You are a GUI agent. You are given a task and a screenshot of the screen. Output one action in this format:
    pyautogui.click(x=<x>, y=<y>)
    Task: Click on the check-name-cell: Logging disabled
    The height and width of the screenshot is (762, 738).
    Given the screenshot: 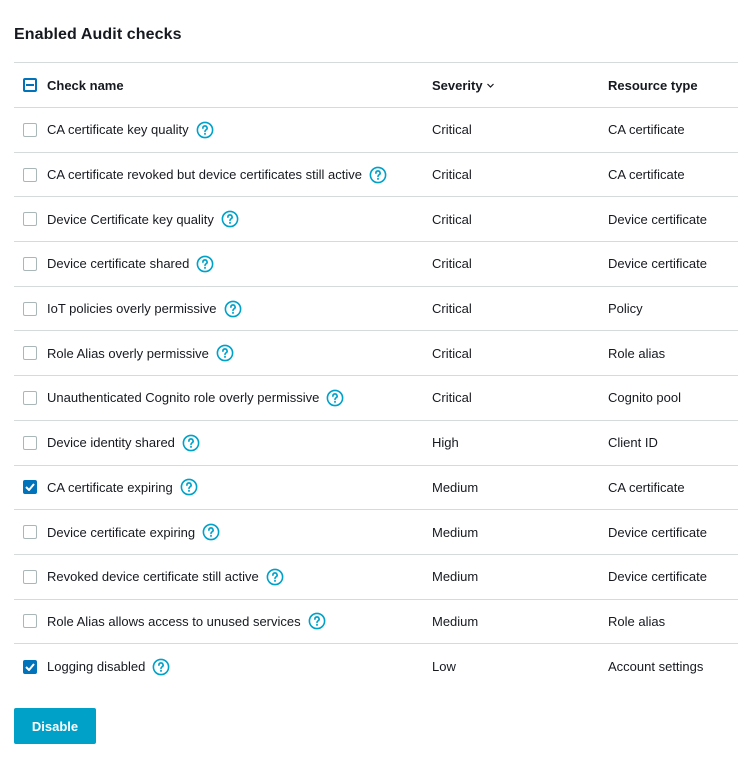 What is the action you would take?
    pyautogui.click(x=108, y=666)
    